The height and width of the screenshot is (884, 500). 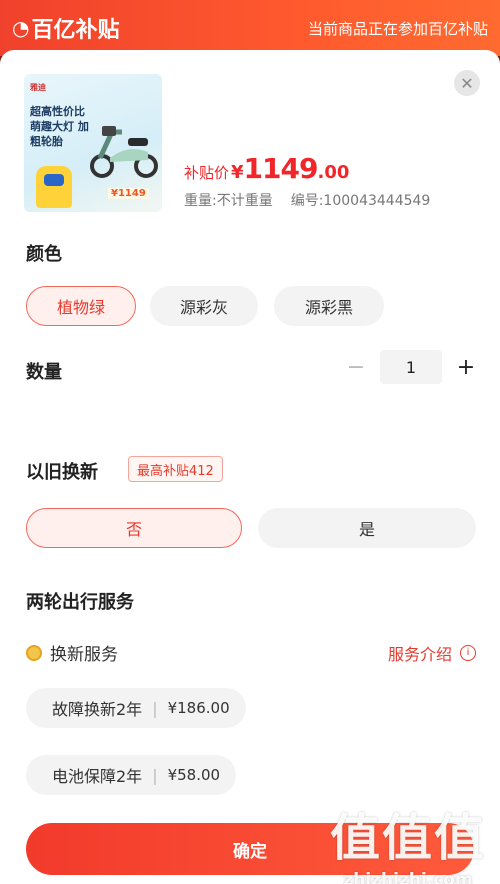 I want to click on service-option-price: ¥186.00, so click(x=198, y=708).